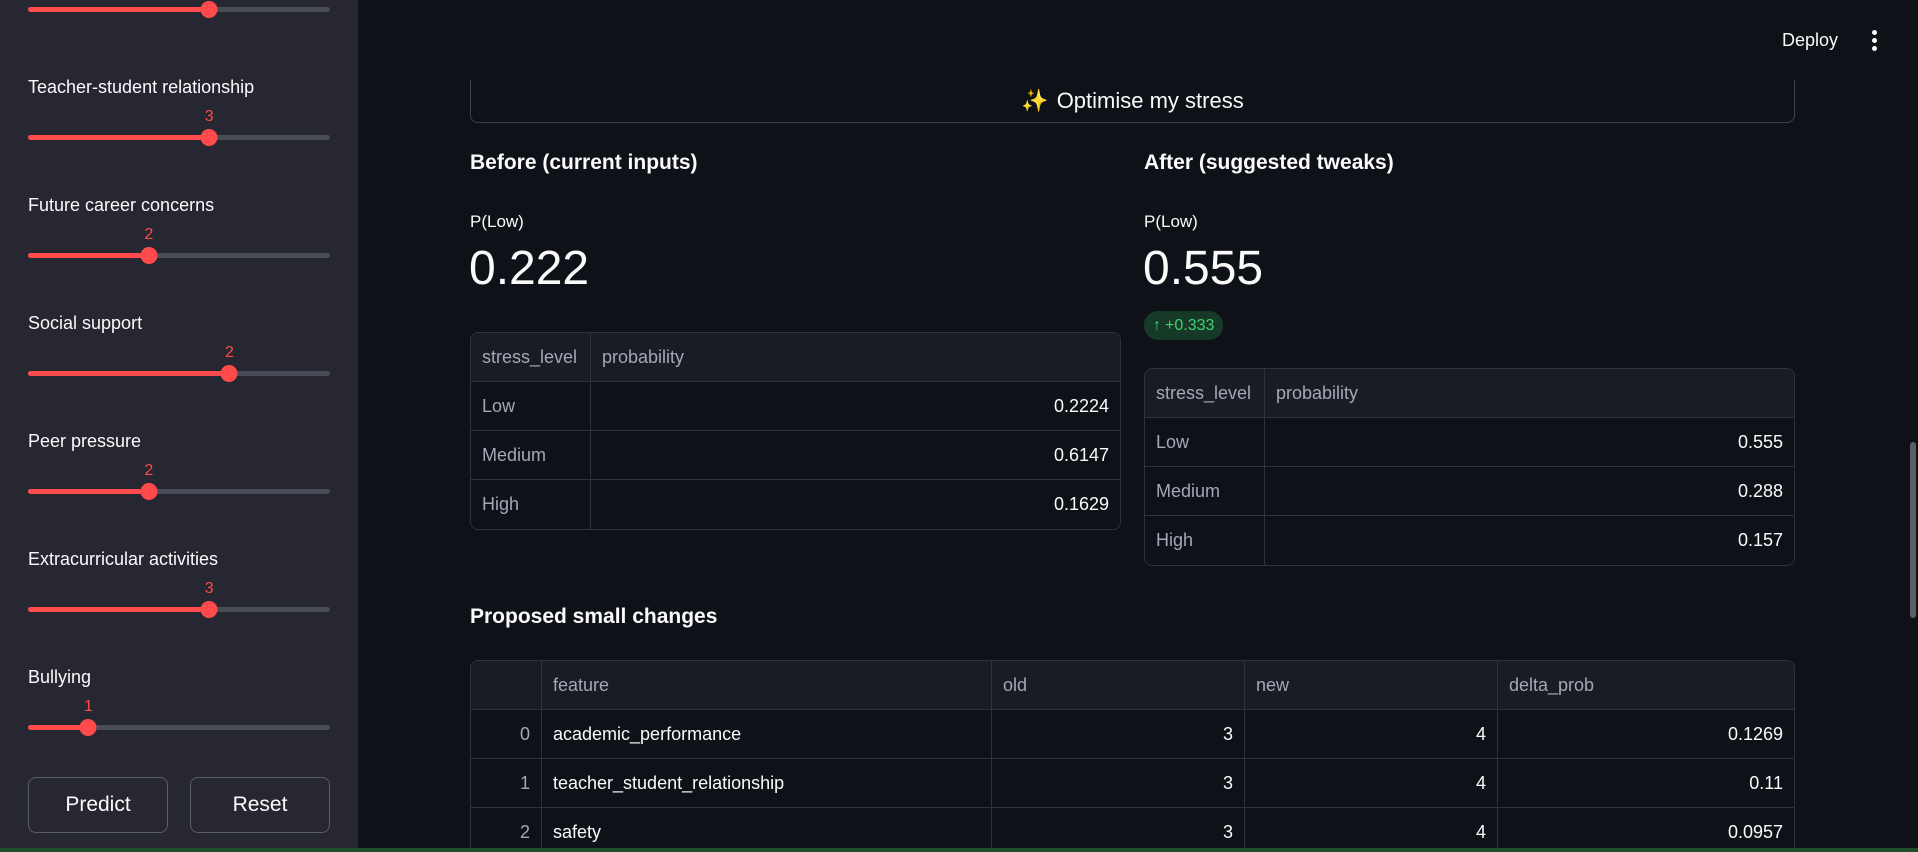 The image size is (1918, 852). What do you see at coordinates (1371, 830) in the screenshot?
I see `table-cell: 4` at bounding box center [1371, 830].